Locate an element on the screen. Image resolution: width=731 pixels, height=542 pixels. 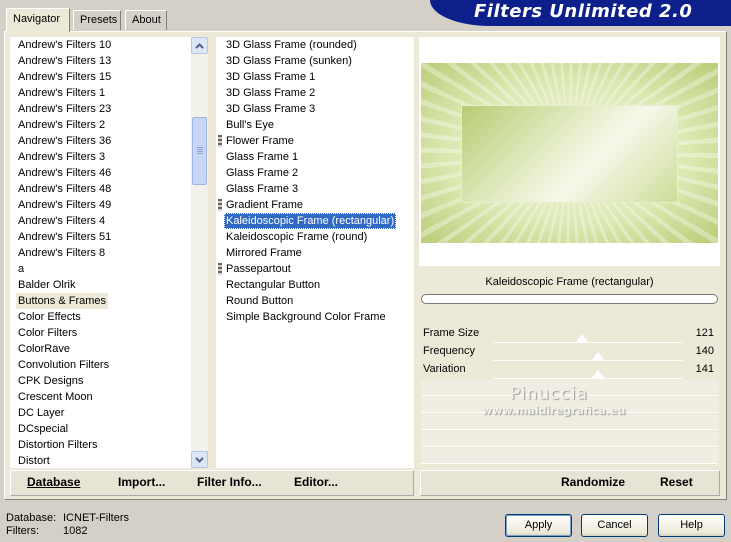
category-item: Andrew's Filters 46 is located at coordinates (64, 173).